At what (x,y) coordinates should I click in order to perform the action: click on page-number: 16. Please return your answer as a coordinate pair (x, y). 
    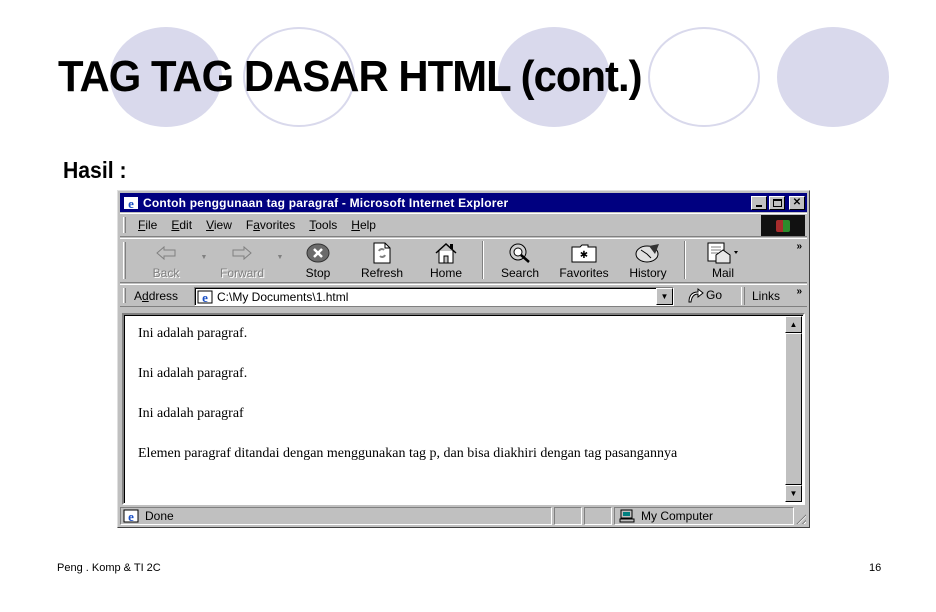
    Looking at the image, I should click on (875, 568).